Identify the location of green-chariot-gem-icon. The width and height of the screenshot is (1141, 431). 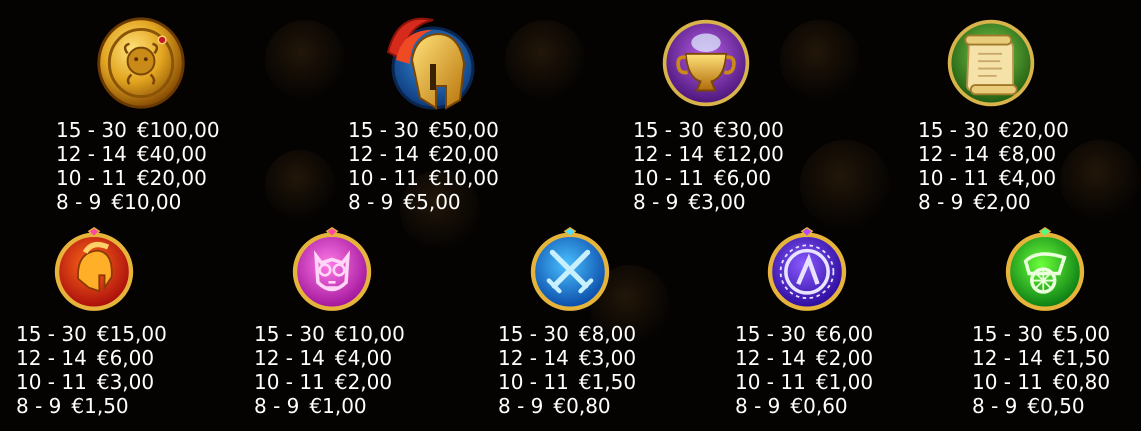
(1045, 270).